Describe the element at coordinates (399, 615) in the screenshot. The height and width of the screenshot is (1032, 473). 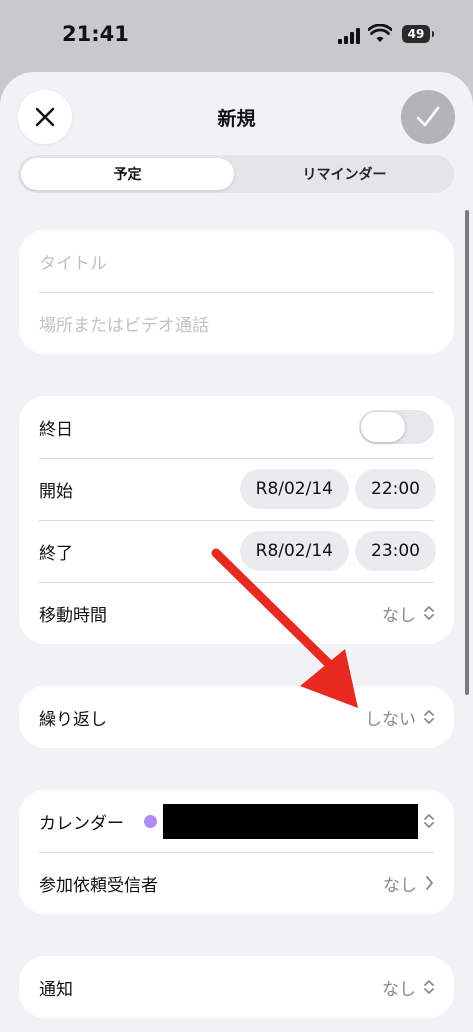
I see `travel-time-text: なし` at that location.